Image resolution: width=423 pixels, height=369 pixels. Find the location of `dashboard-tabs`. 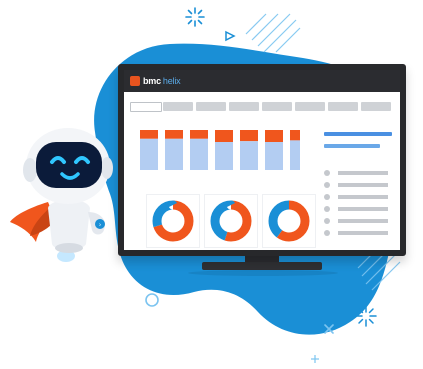

dashboard-tabs is located at coordinates (262, 107).